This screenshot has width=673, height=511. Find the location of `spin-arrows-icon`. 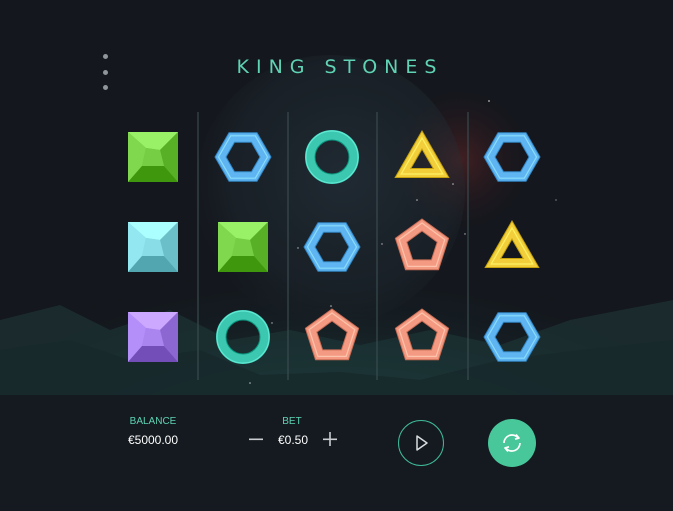

spin-arrows-icon is located at coordinates (512, 443).